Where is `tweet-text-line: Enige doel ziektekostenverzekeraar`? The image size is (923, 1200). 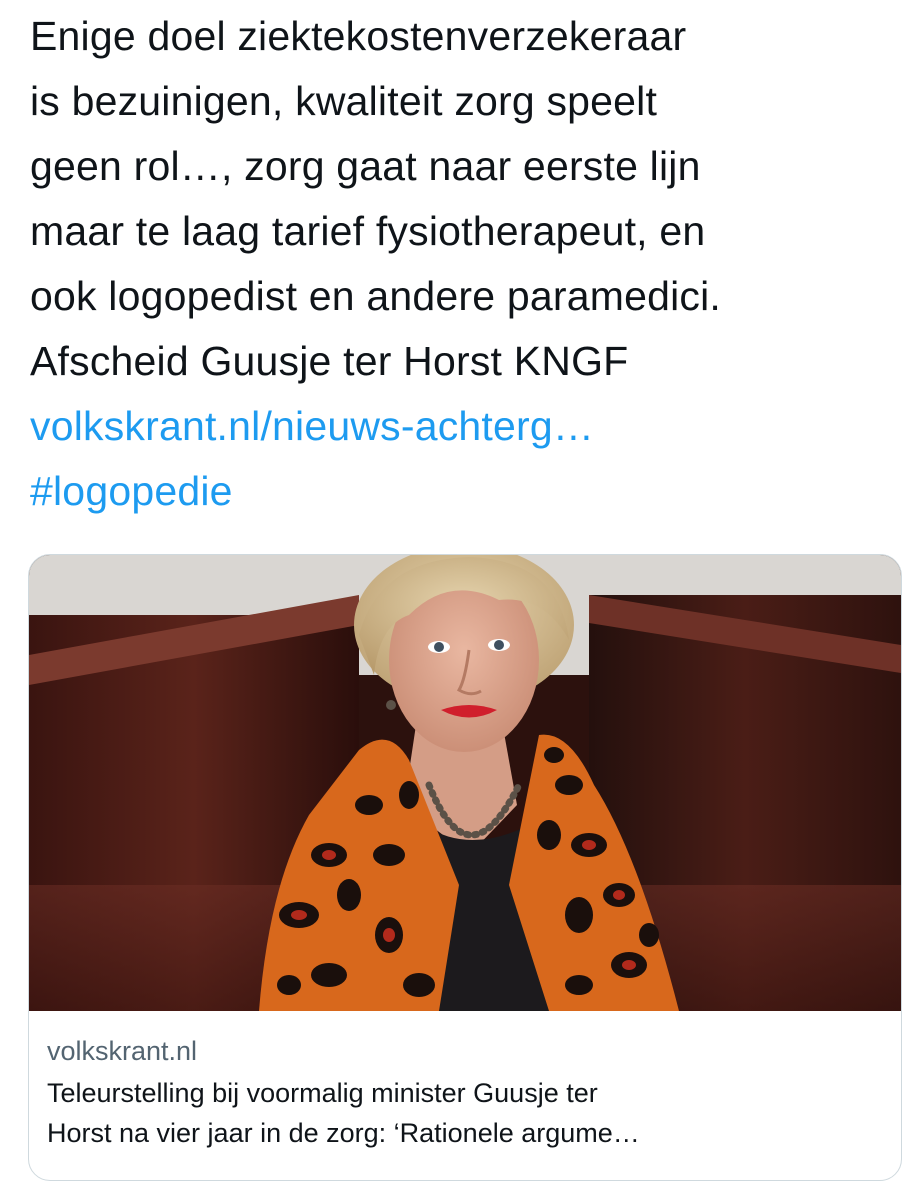 tweet-text-line: Enige doel ziektekostenverzekeraar is located at coordinates (358, 36).